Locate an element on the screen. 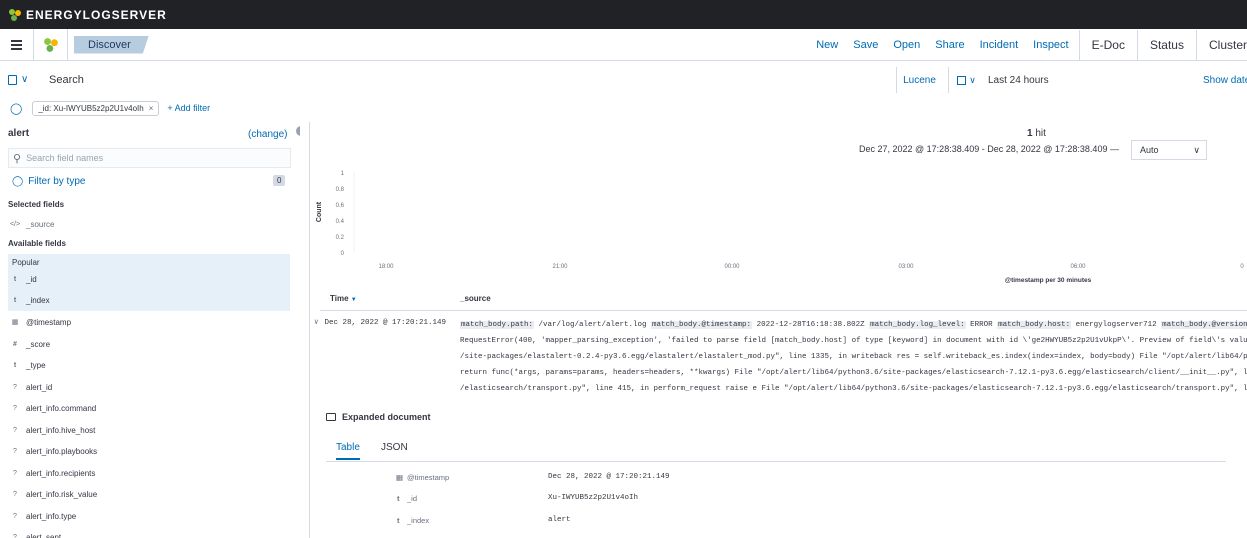 This screenshot has width=1247, height=538. index-pattern-title: alert is located at coordinates (19, 133).